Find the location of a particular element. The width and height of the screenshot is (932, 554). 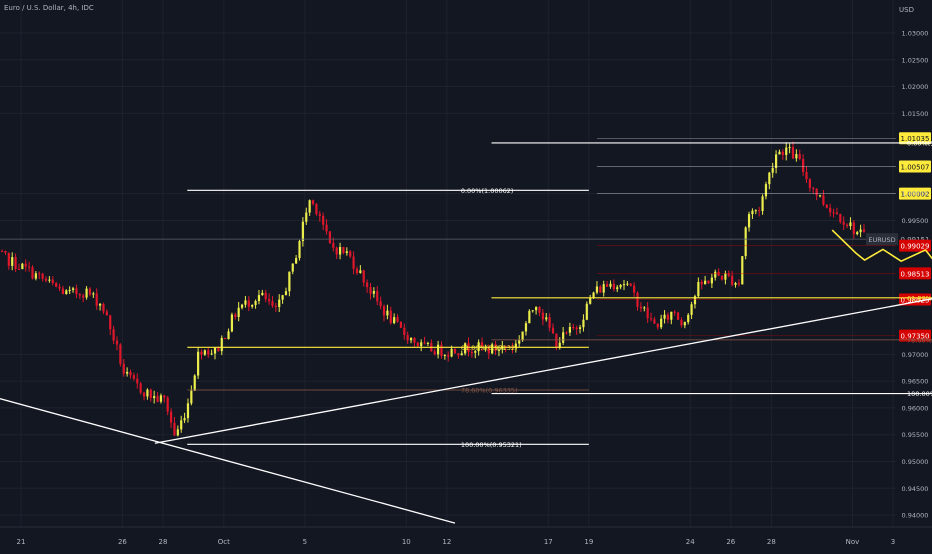

y-tick-label: 0.94000 is located at coordinates (915, 516).